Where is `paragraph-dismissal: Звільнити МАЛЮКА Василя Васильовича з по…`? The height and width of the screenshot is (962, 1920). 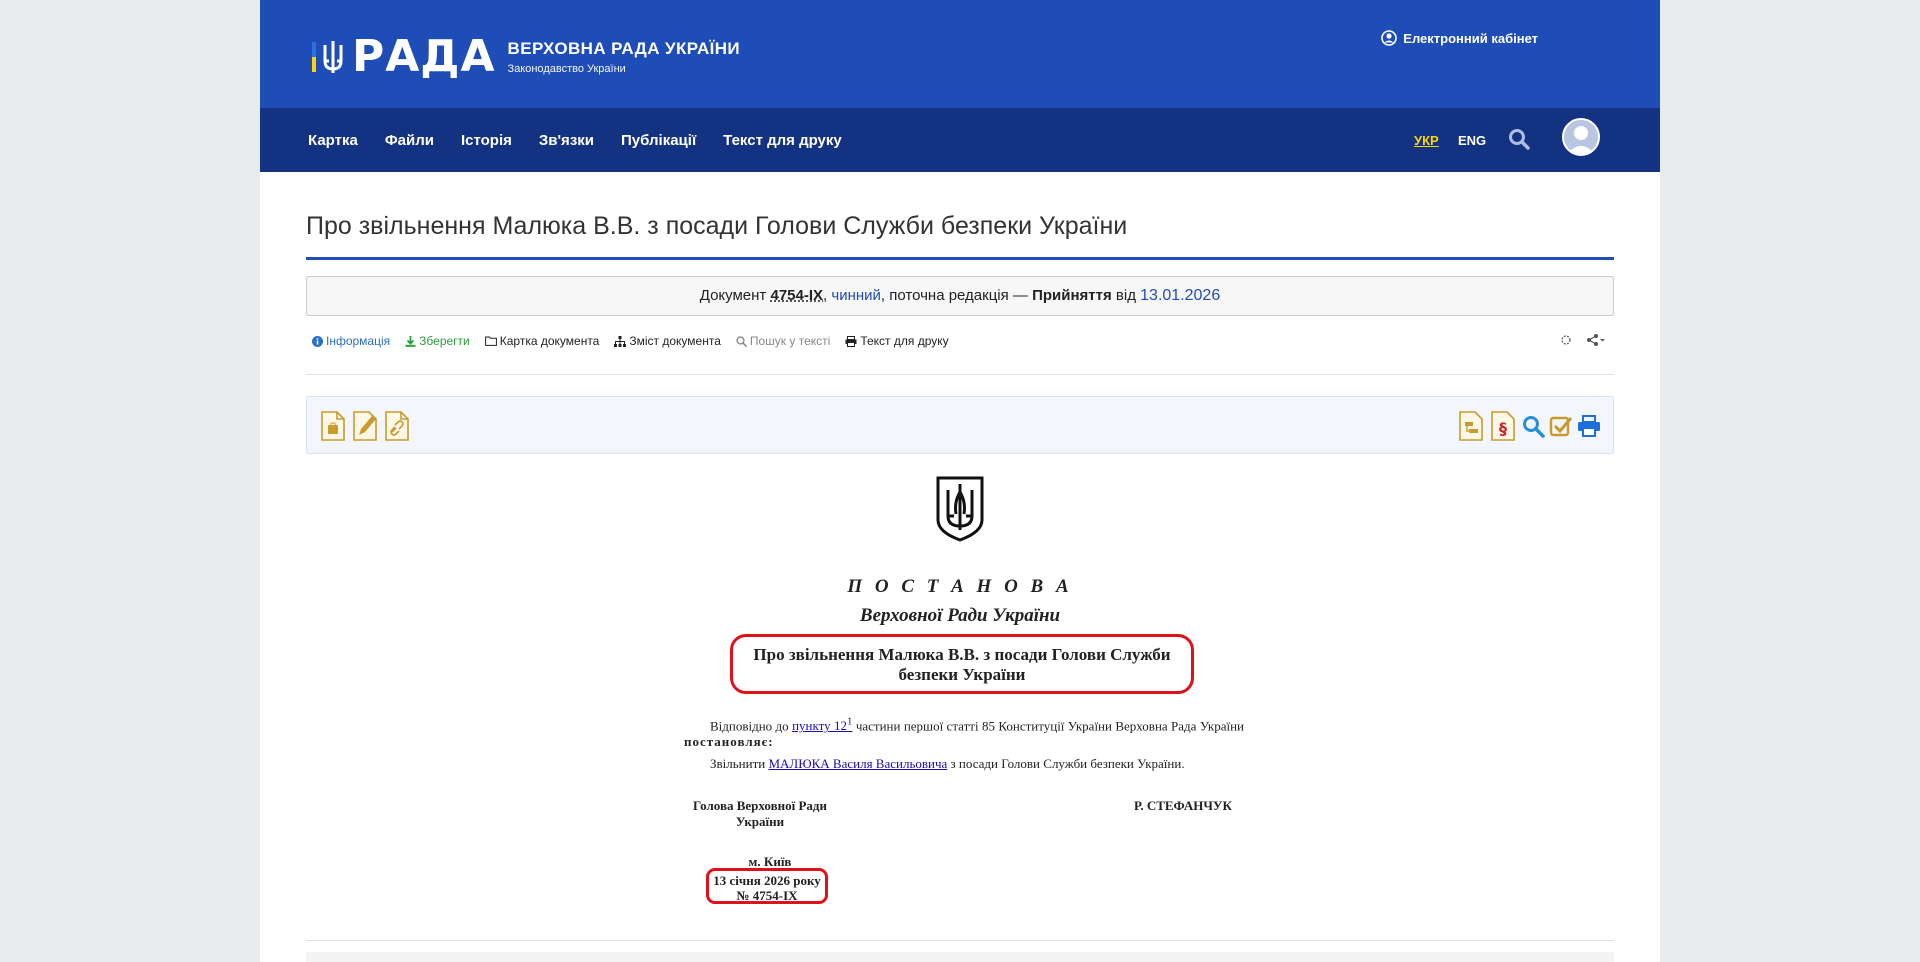 paragraph-dismissal: Звільнити МАЛЮКА Василя Васильовича з по… is located at coordinates (964, 764).